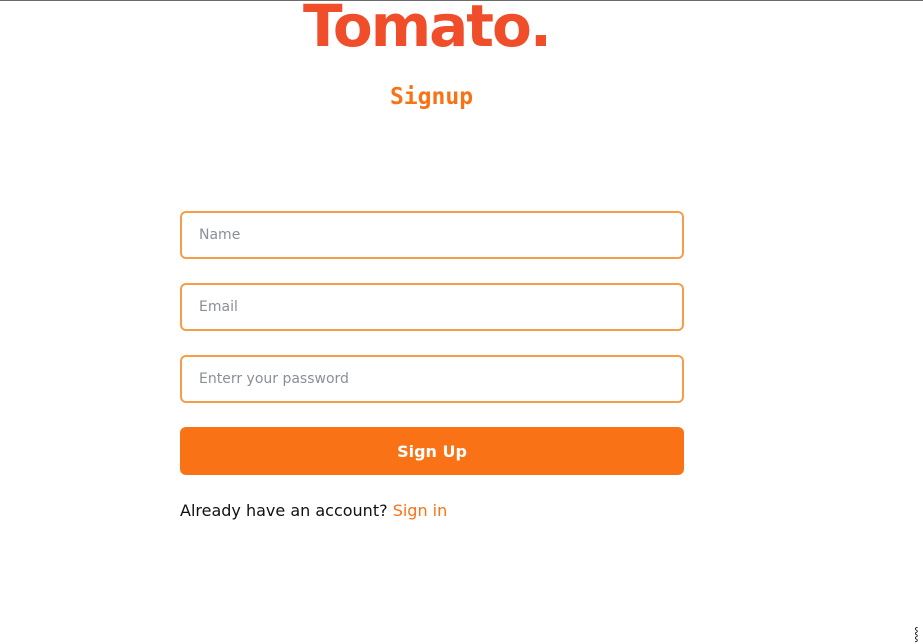 Image resolution: width=923 pixels, height=644 pixels. What do you see at coordinates (427, 30) in the screenshot?
I see `brand-logo: Tomato.` at bounding box center [427, 30].